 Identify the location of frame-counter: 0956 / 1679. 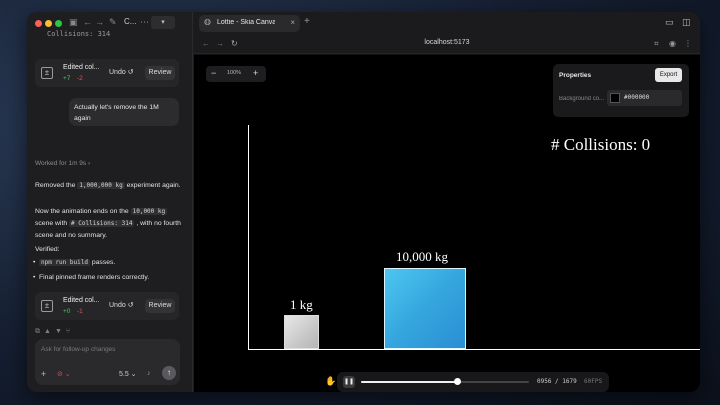
(557, 381).